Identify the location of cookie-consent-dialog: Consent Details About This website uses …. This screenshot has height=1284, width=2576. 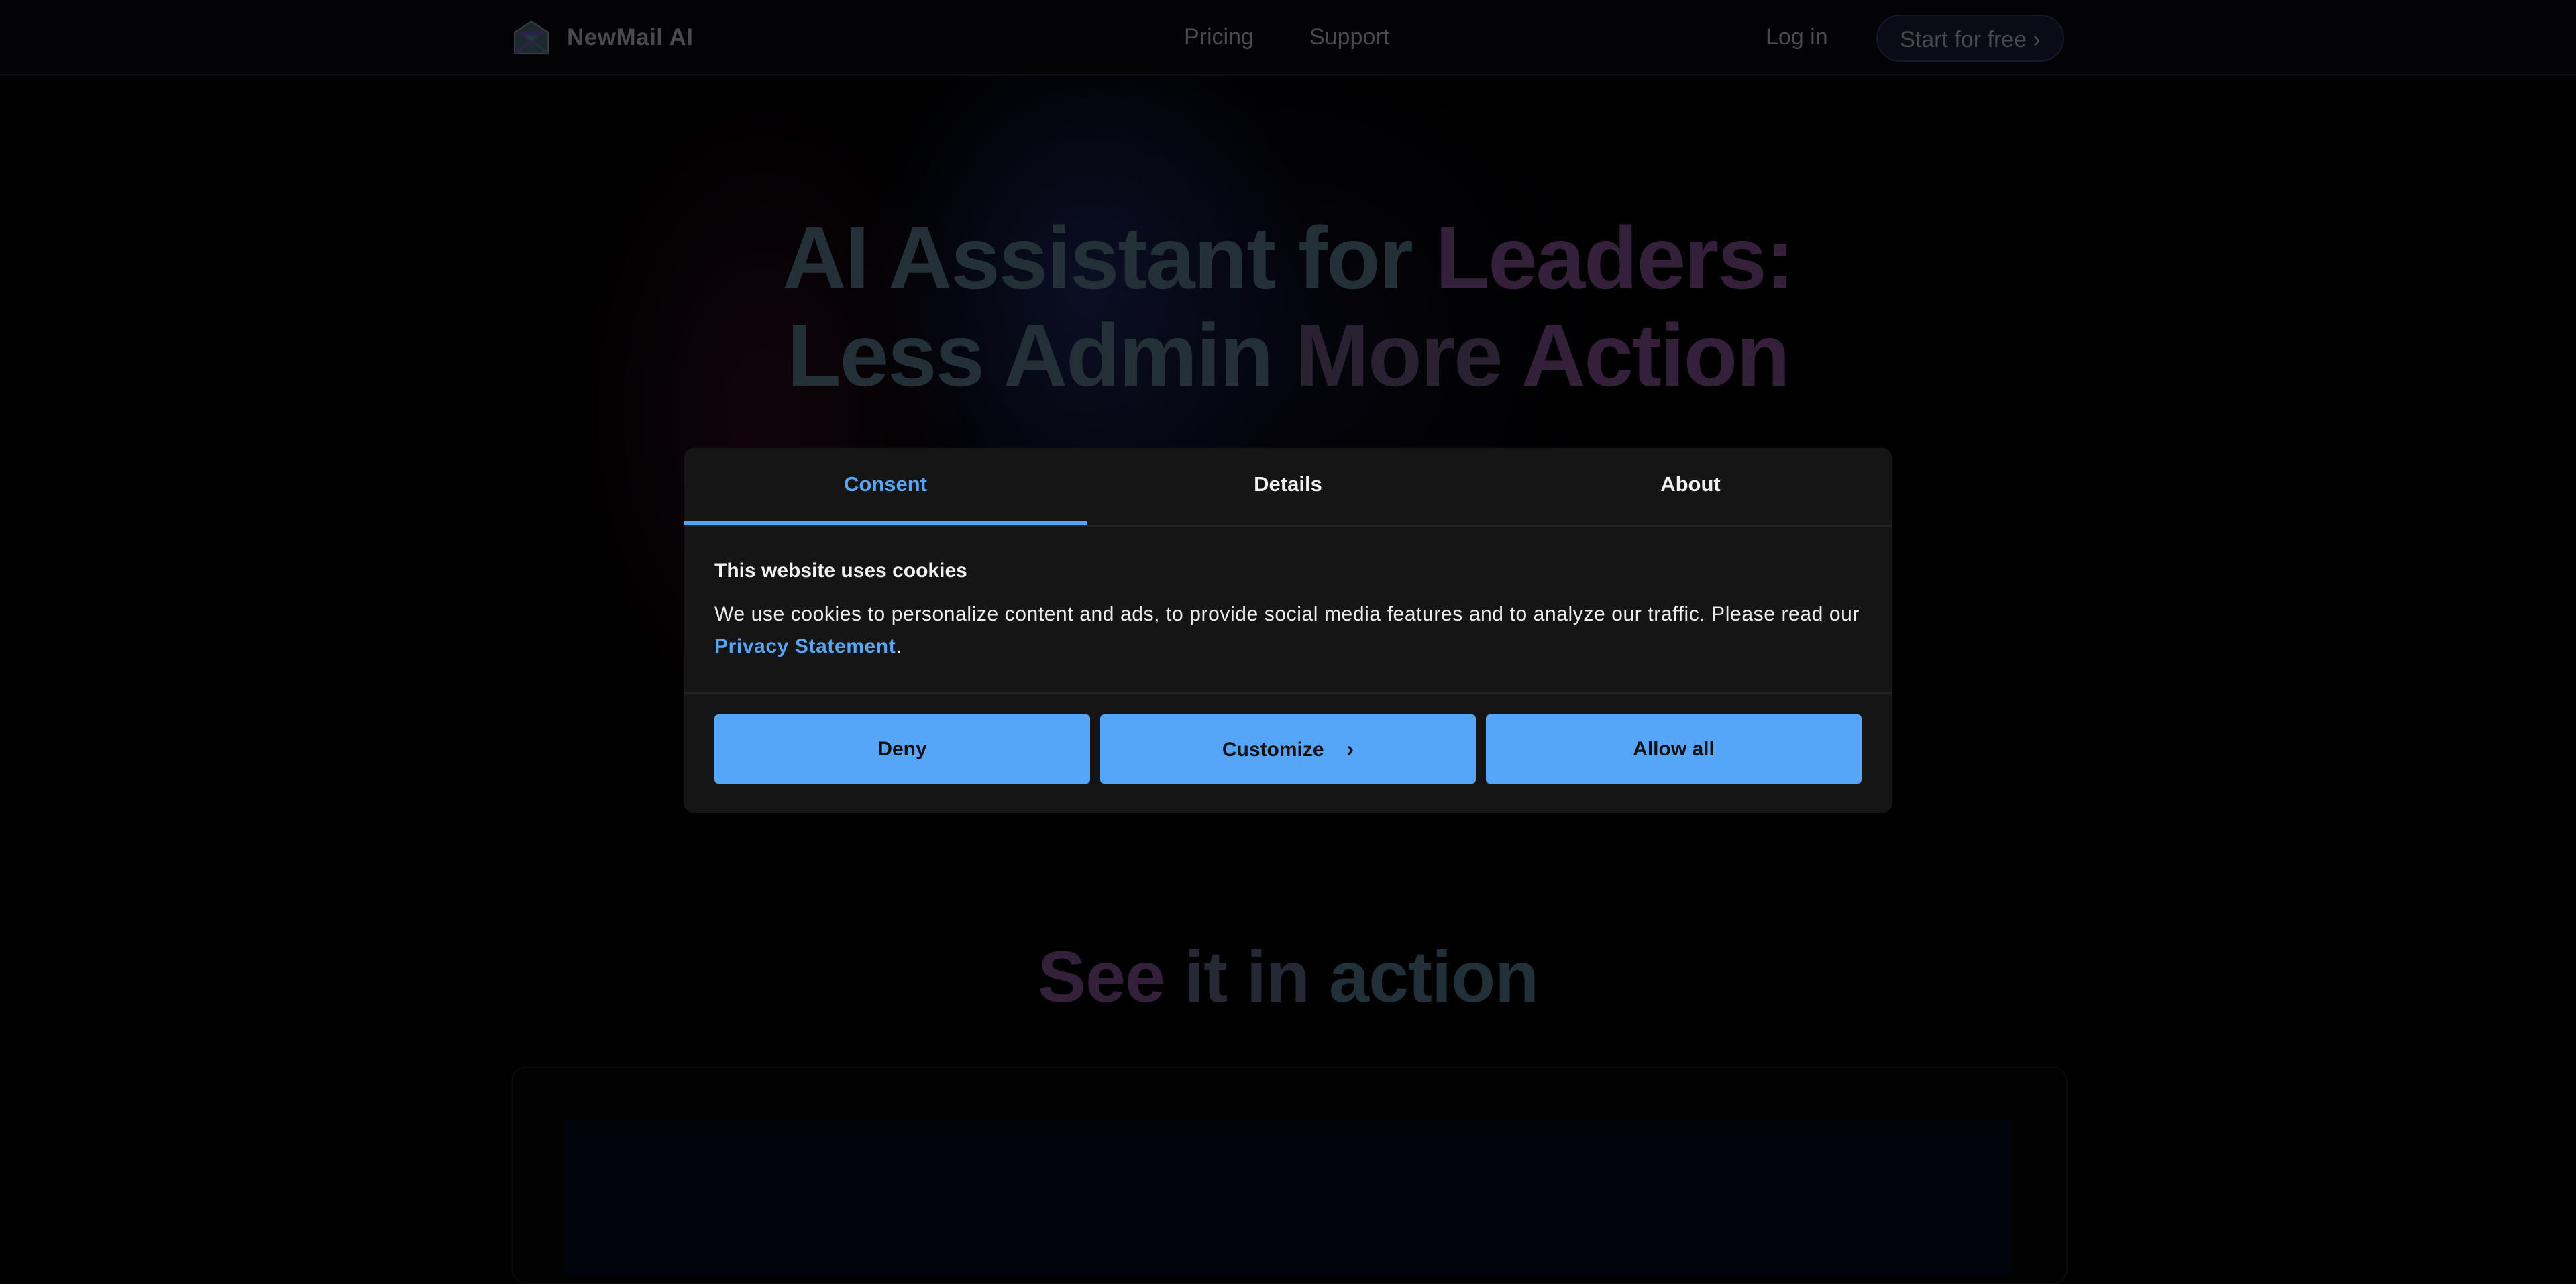
(1288, 630).